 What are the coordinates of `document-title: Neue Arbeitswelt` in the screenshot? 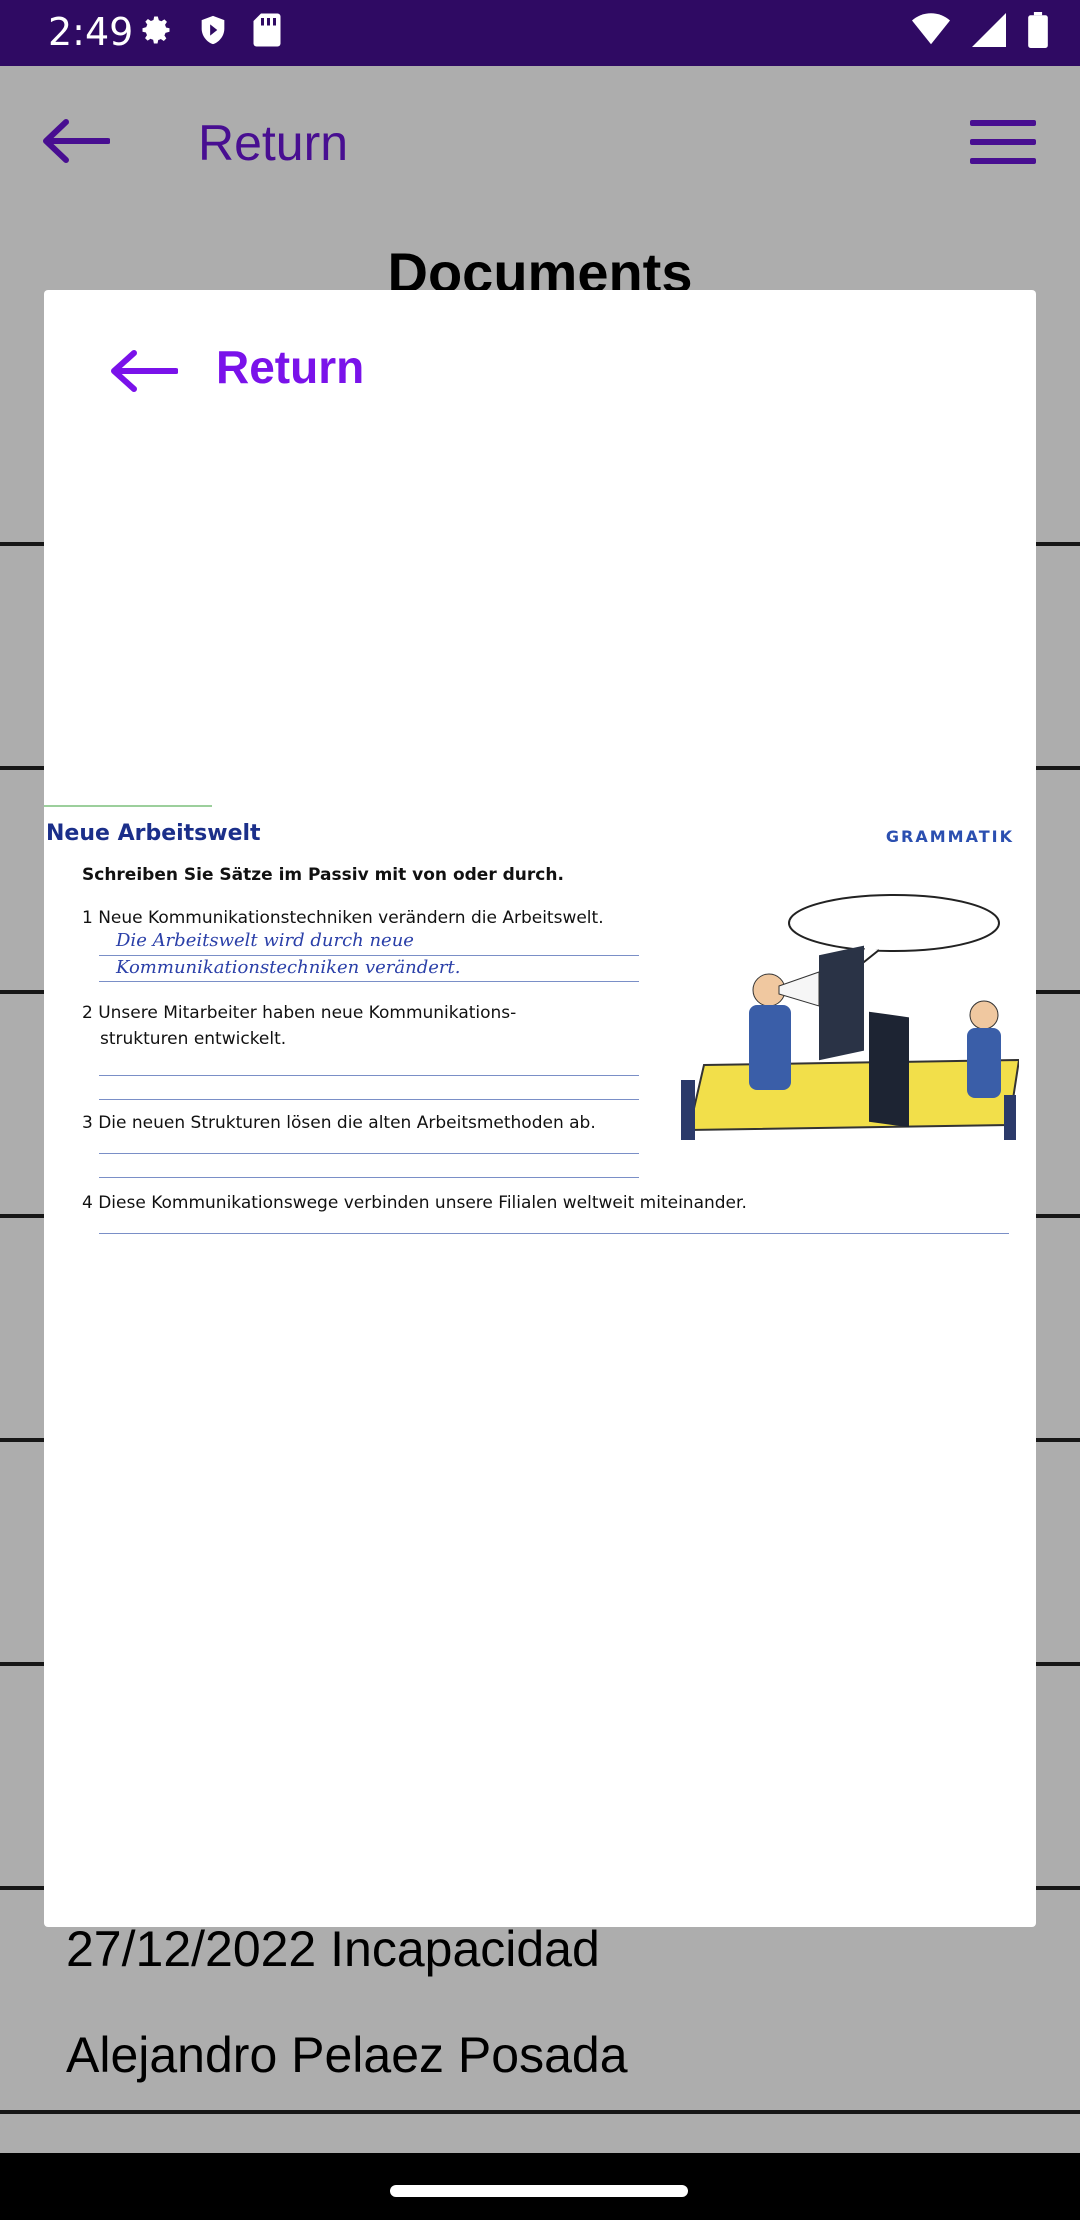 It's located at (153, 833).